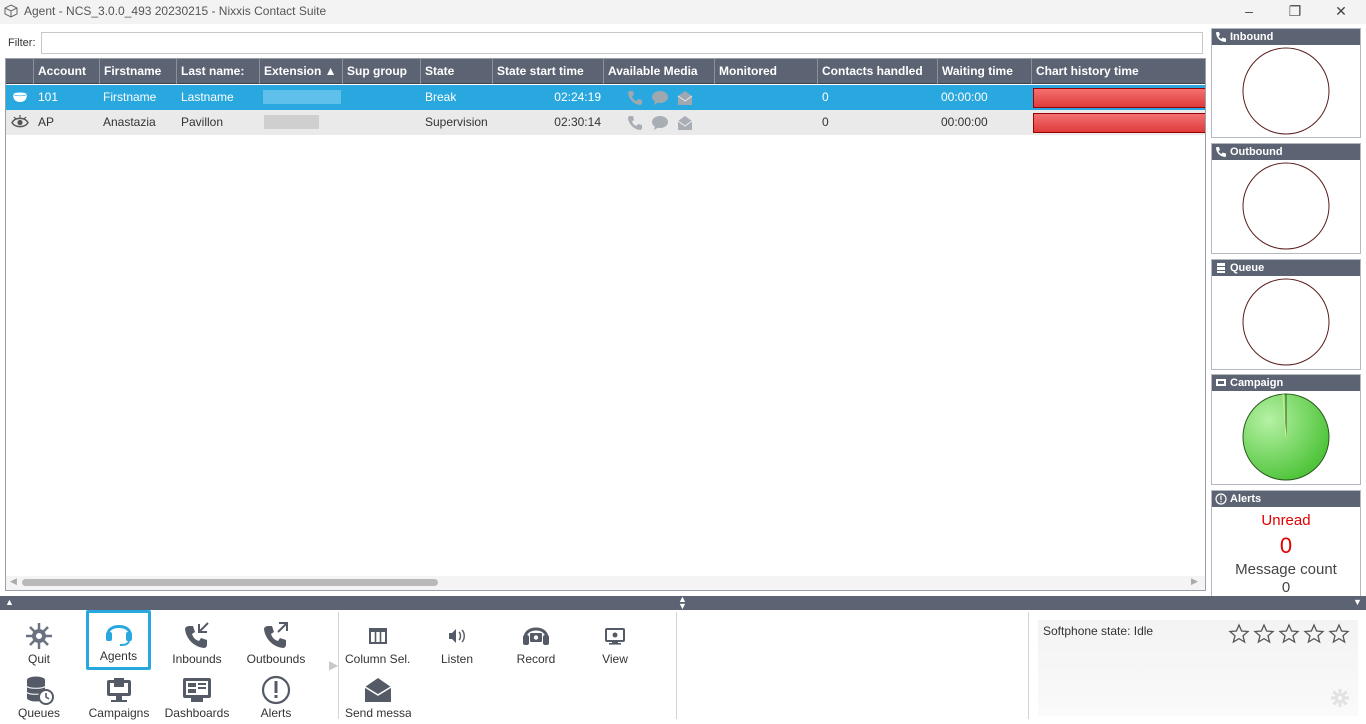 The height and width of the screenshot is (724, 1366). I want to click on expand-arrow-icon: ▶, so click(333, 665).